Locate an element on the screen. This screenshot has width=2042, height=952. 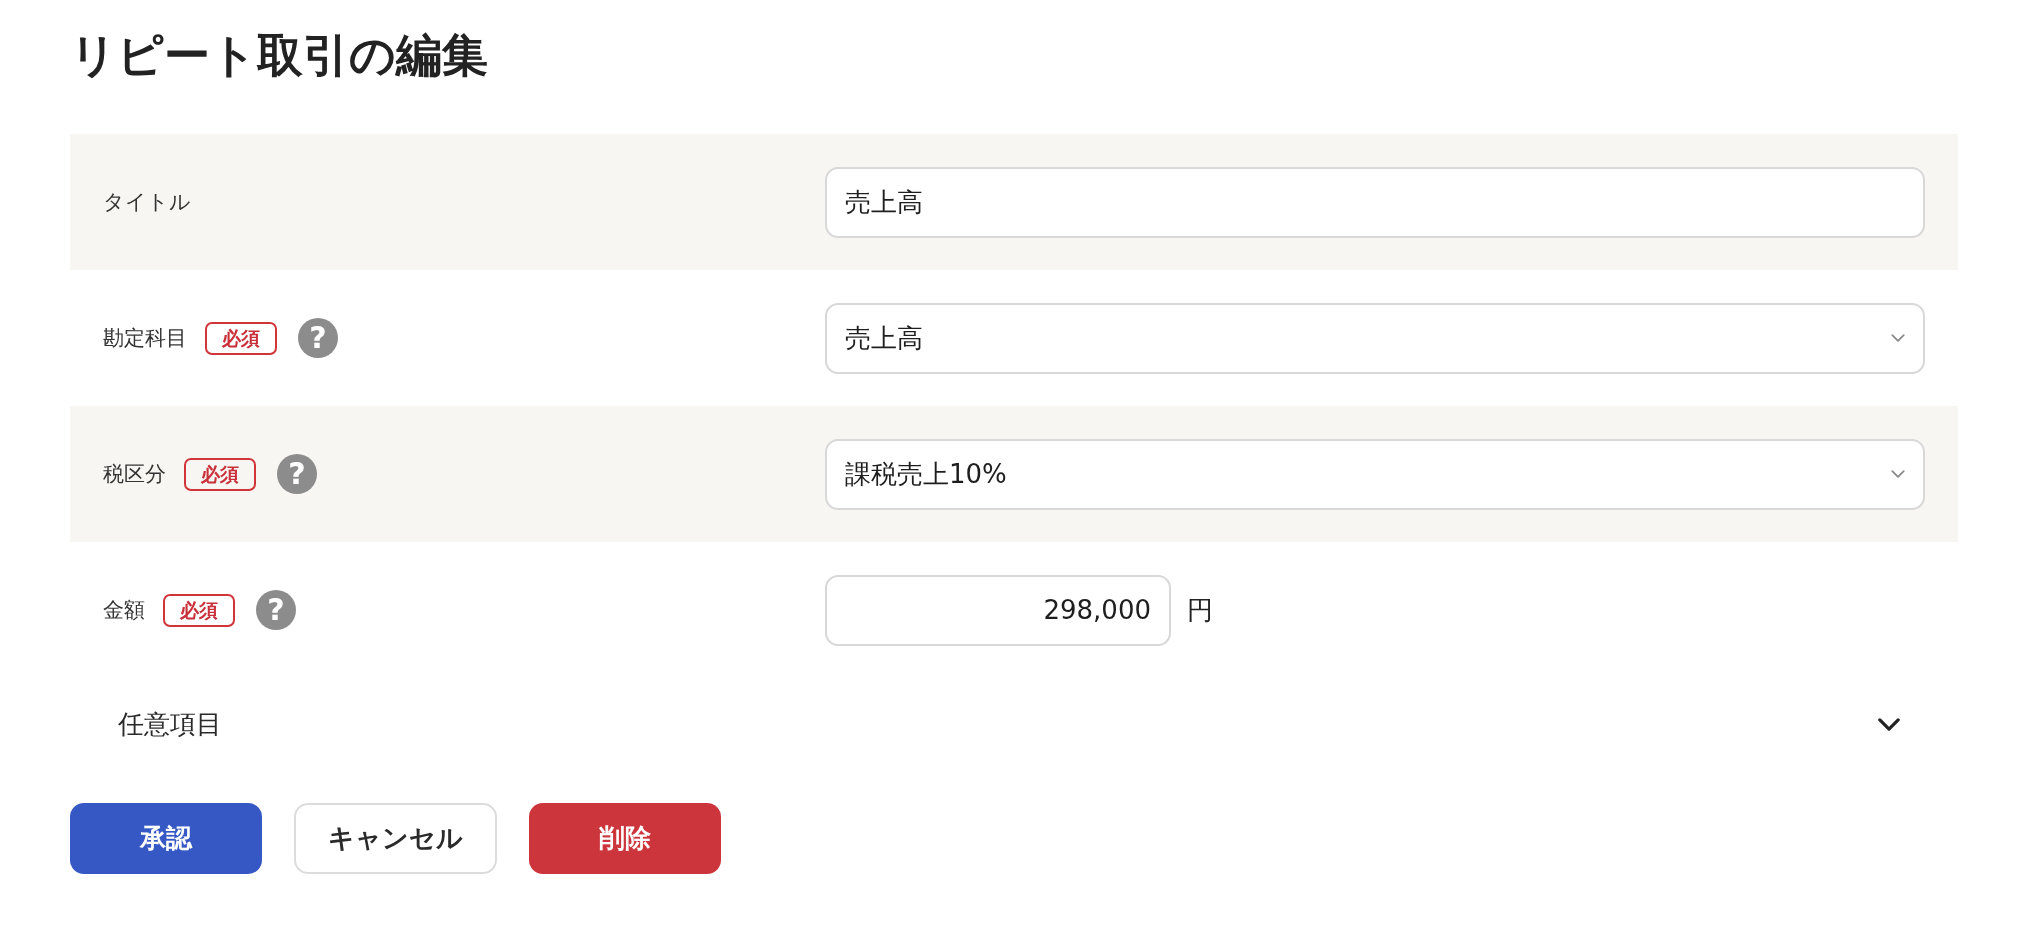
delete-button: 削除 is located at coordinates (625, 838).